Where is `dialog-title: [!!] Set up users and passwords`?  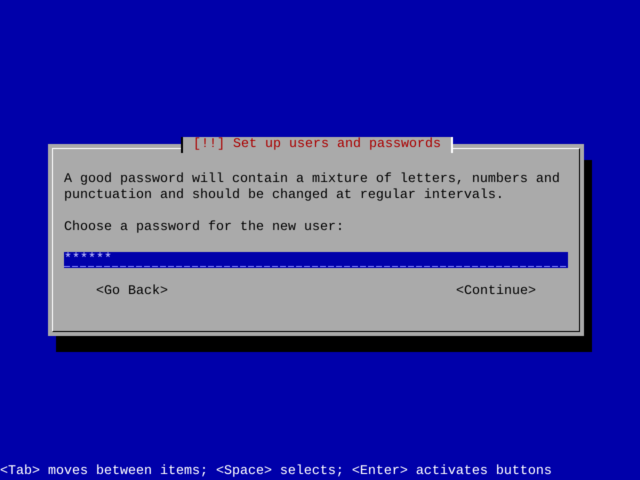
dialog-title: [!!] Set up users and passwords is located at coordinates (317, 145).